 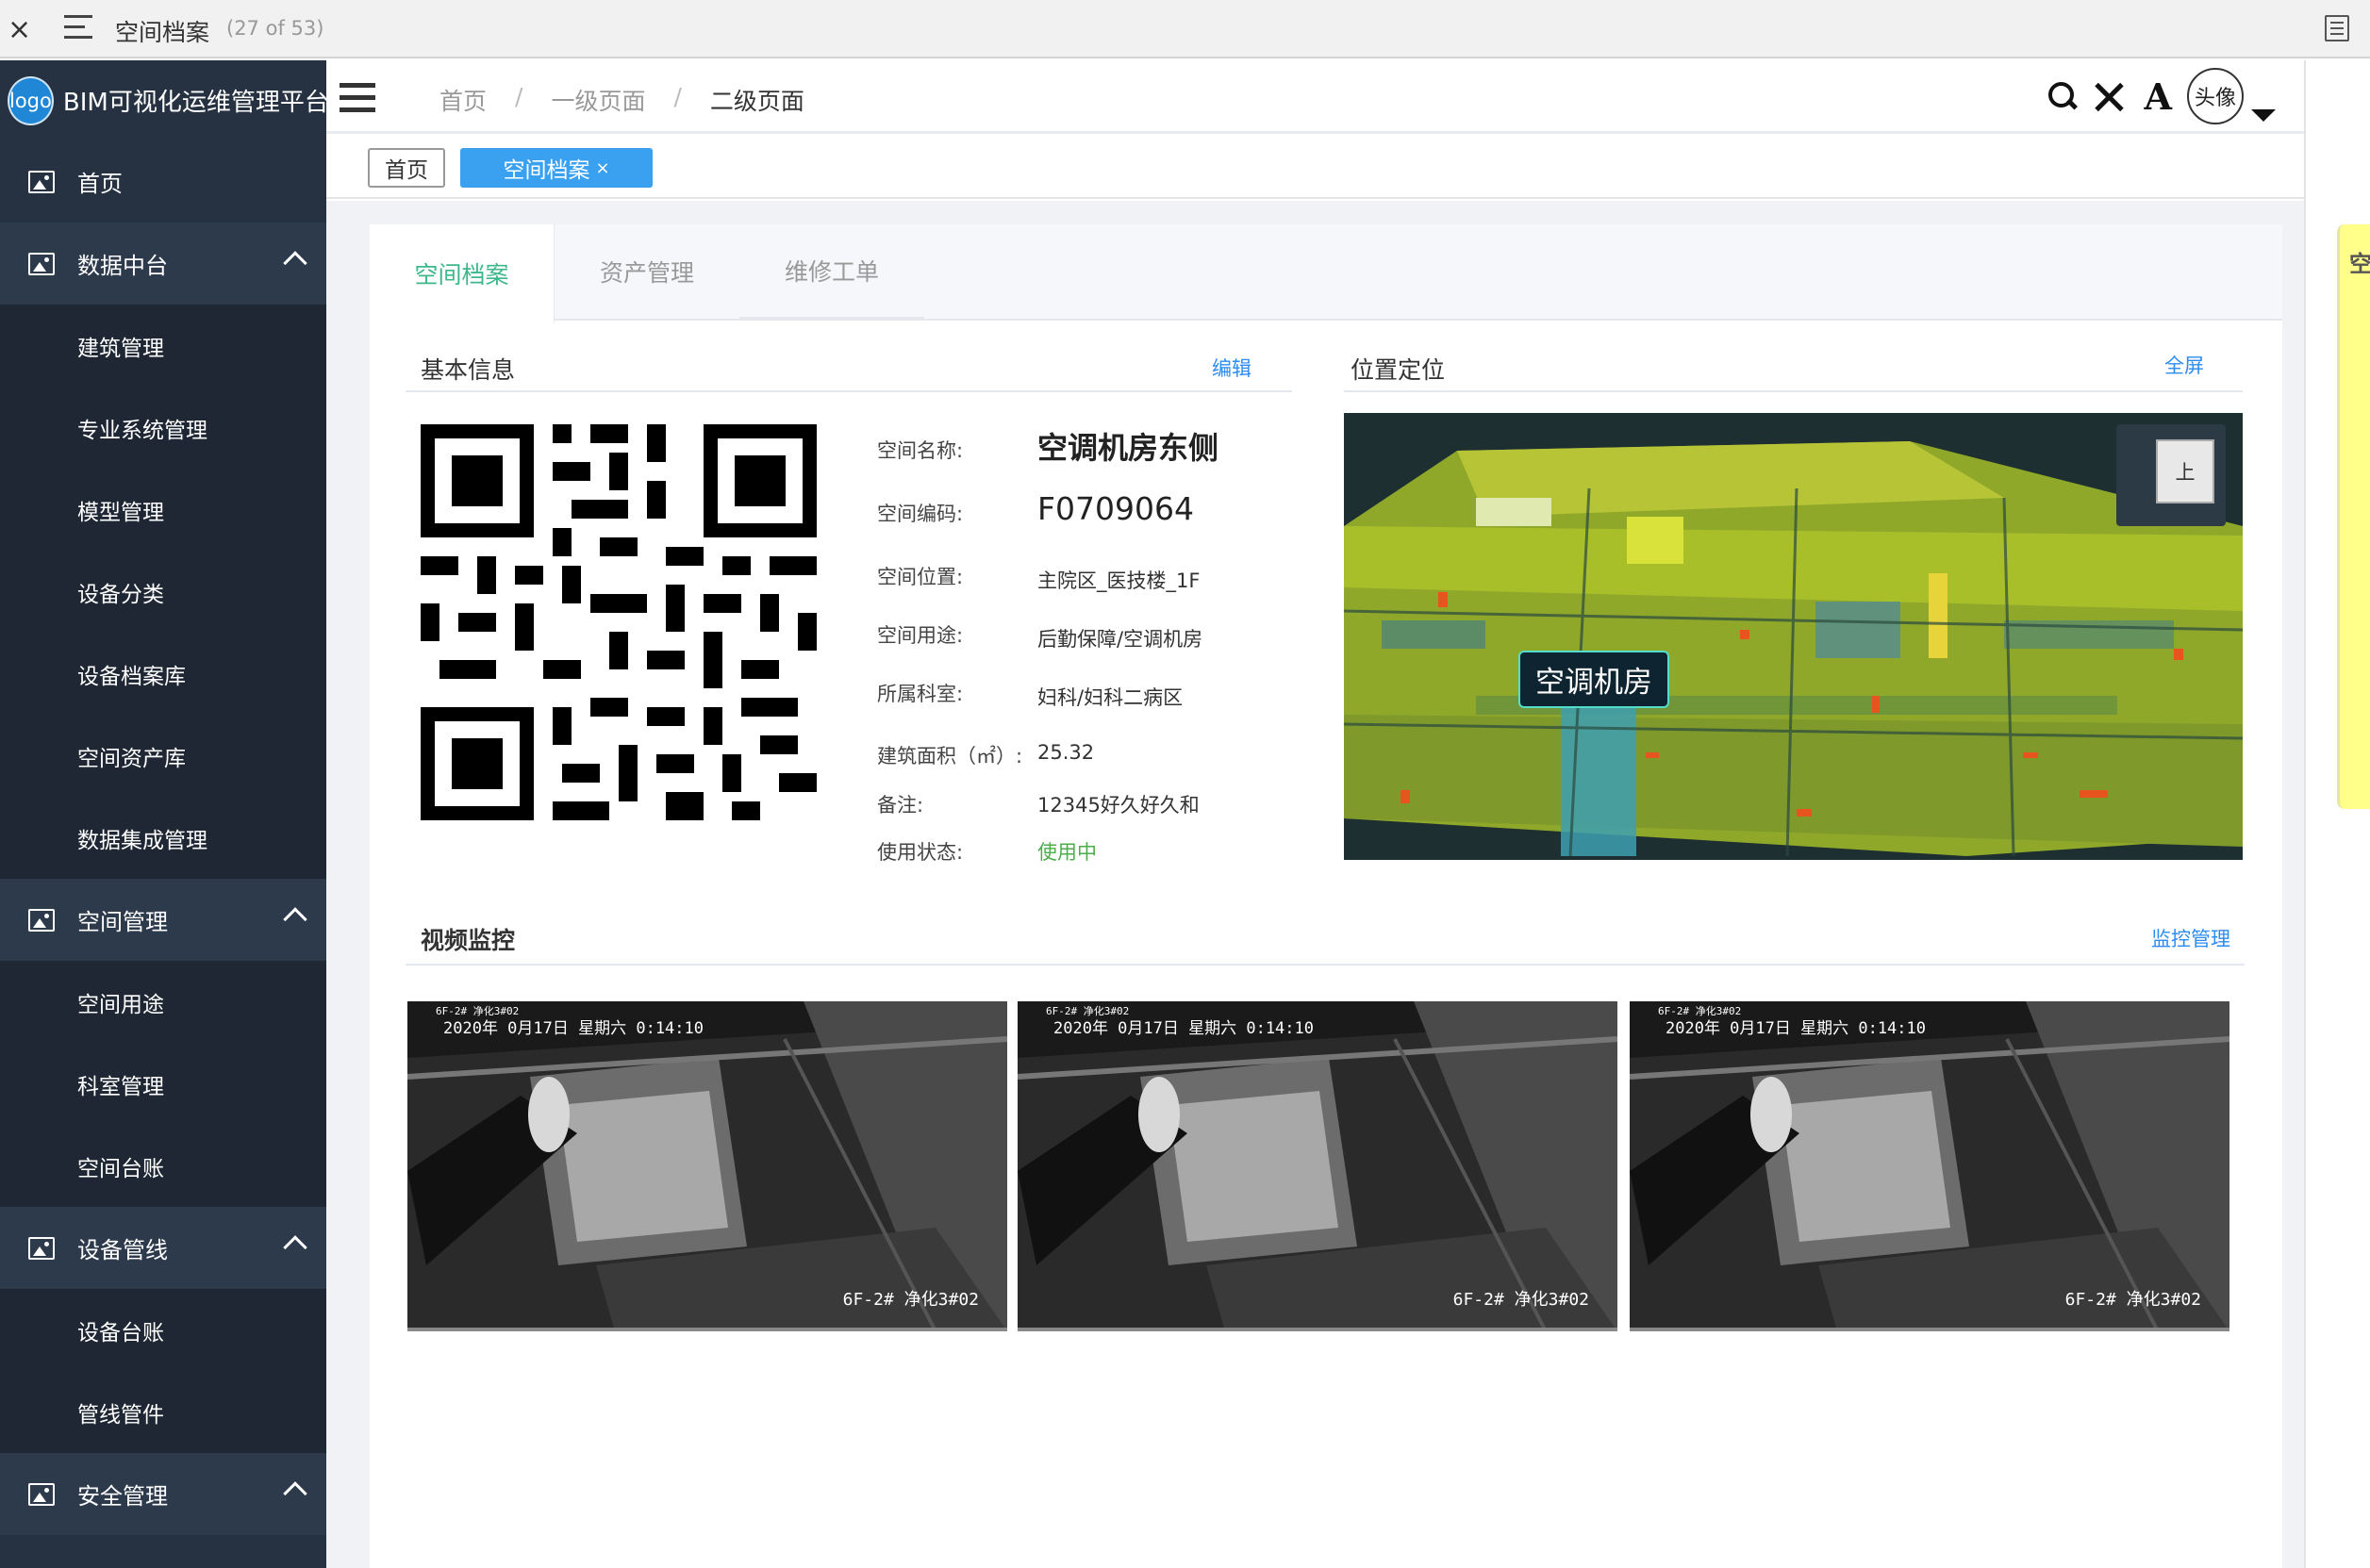 I want to click on fullscreen-icon, so click(x=2109, y=96).